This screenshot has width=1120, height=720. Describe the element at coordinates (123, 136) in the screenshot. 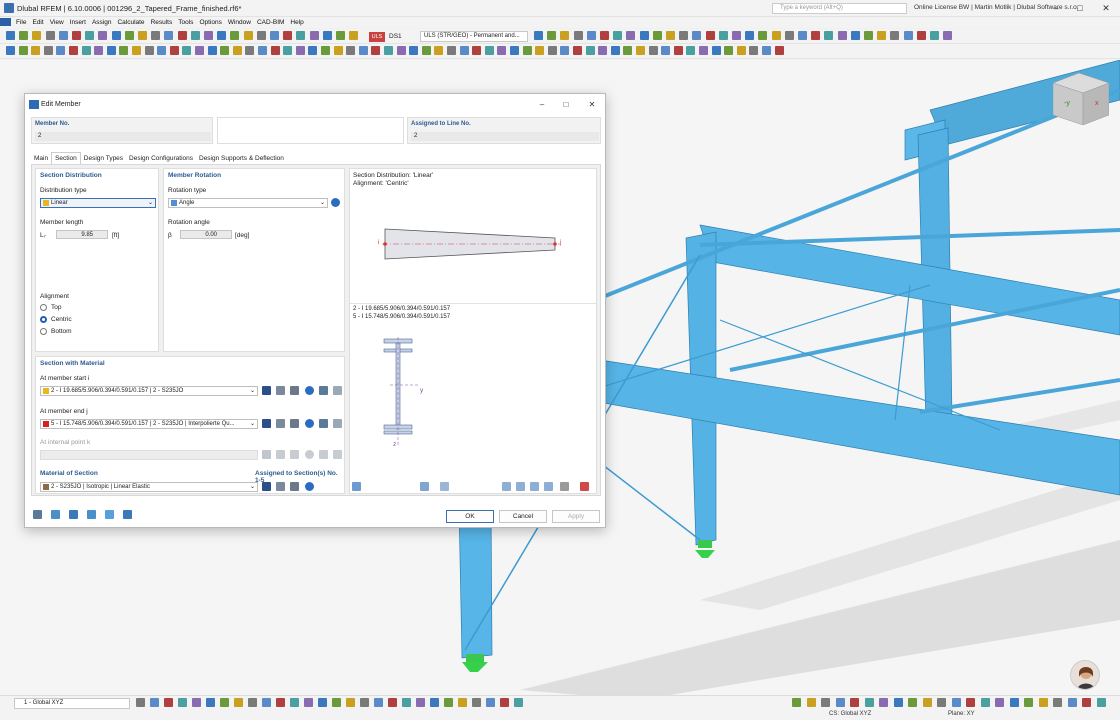

I see `member-no-field: 2` at that location.